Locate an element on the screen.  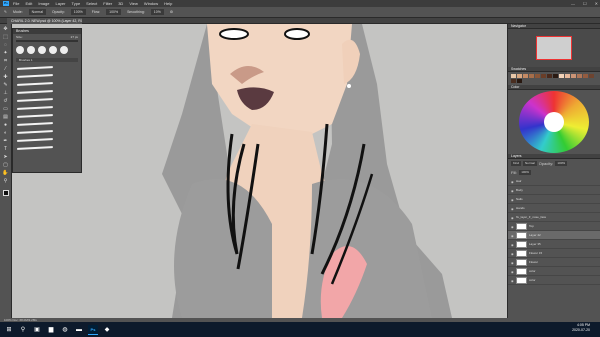
blur-icon: ● is located at coordinates (6, 125).